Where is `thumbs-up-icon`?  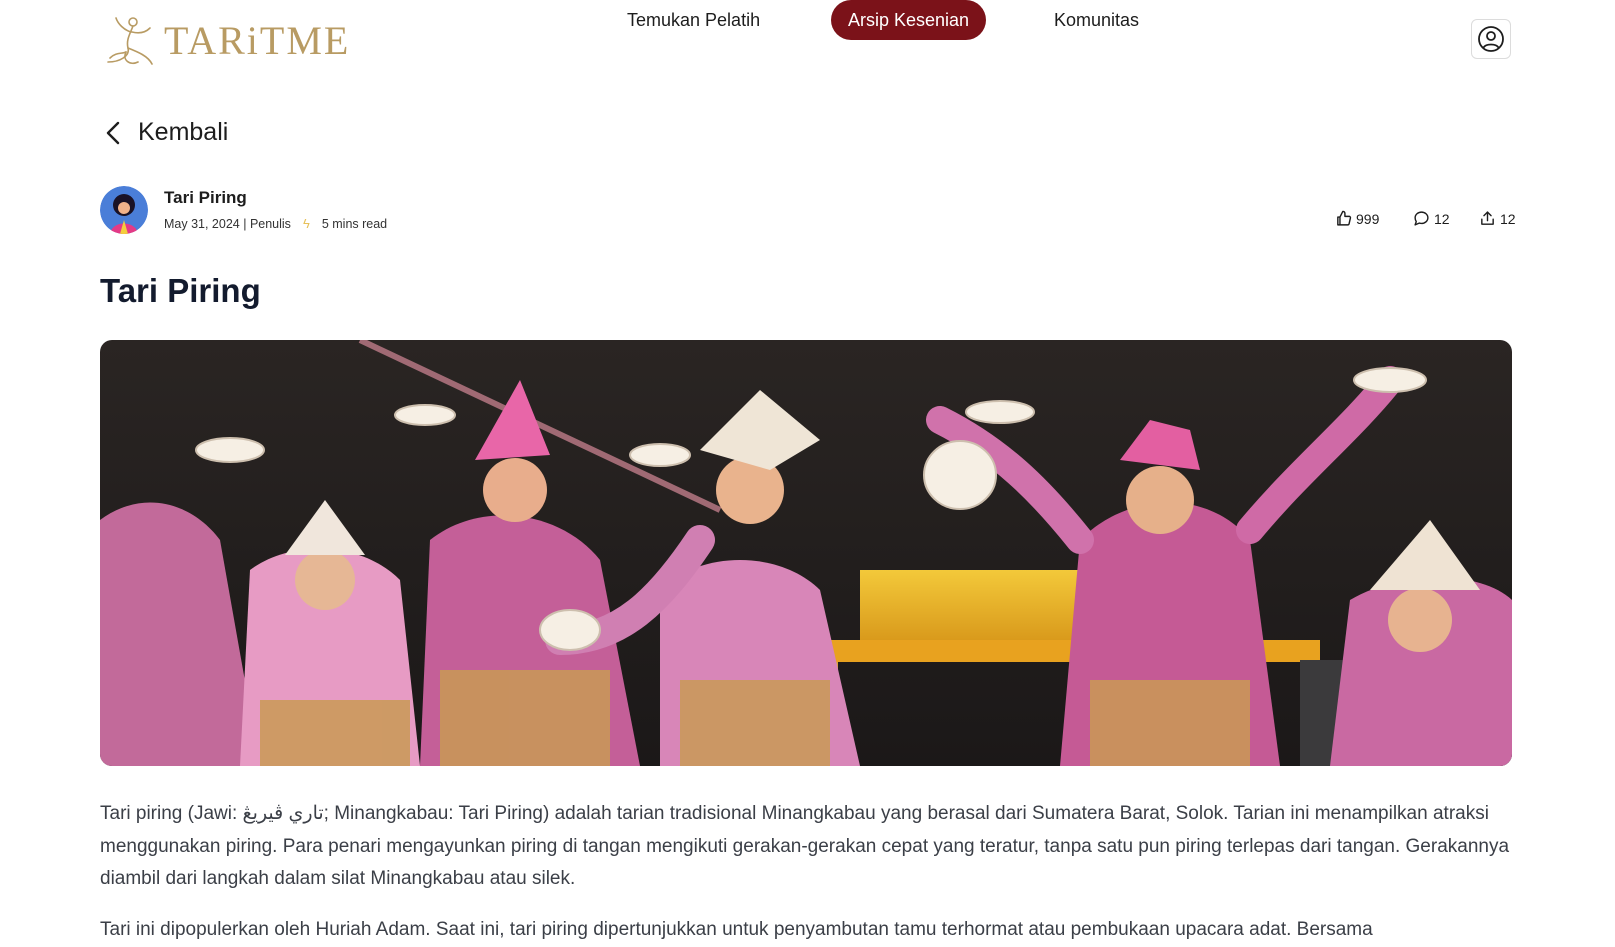
thumbs-up-icon is located at coordinates (1344, 218).